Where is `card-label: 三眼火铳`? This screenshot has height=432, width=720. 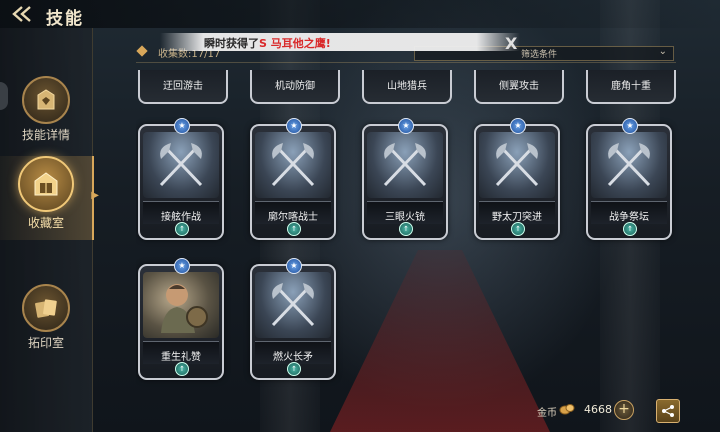
card-label: 三眼火铳 is located at coordinates (405, 217).